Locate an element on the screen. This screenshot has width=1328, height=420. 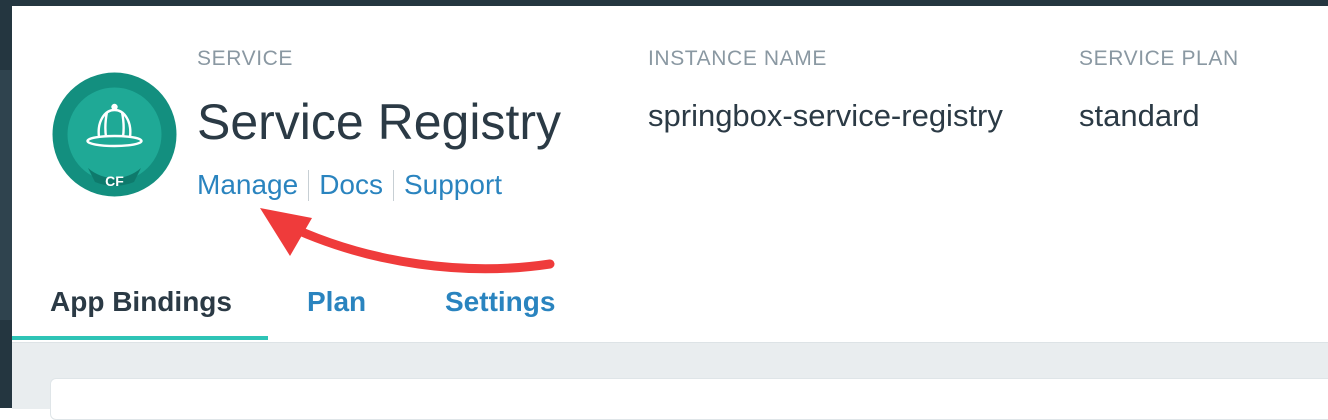
instance-name-label: INSTANCE NAME is located at coordinates (737, 58).